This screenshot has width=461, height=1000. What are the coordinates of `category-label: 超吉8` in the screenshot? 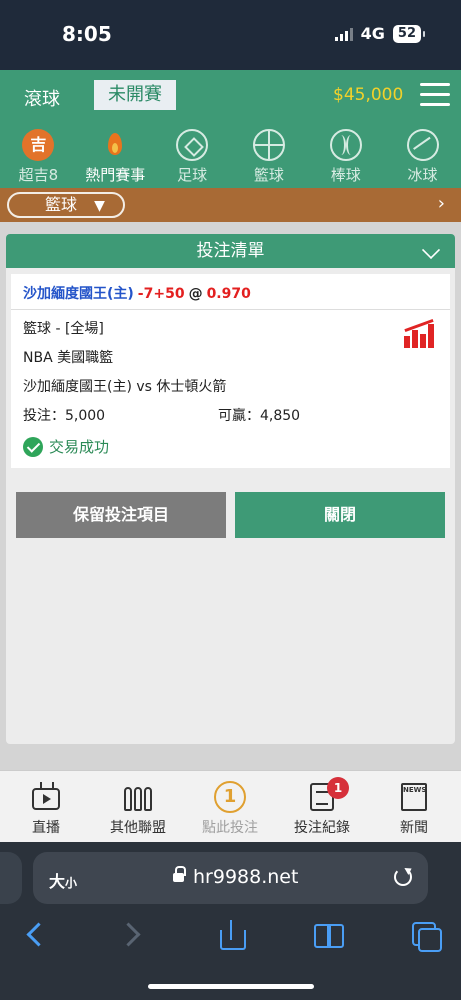 It's located at (38, 175).